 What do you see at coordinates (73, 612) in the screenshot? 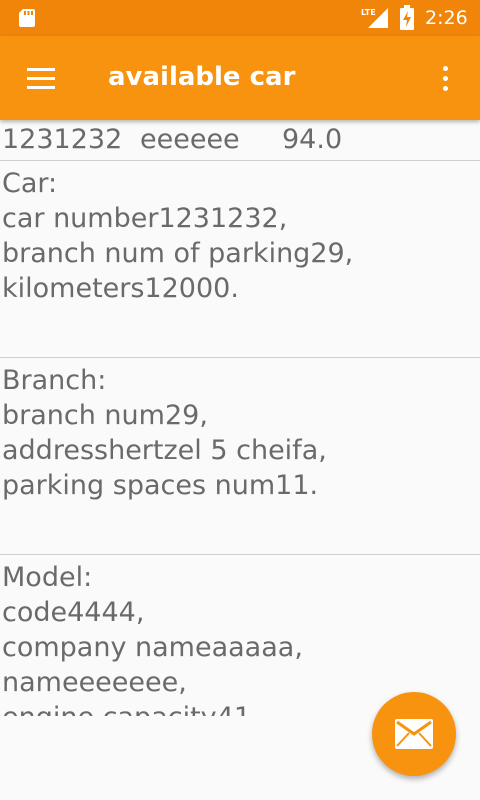
I see `model-code-line: code4444,` at bounding box center [73, 612].